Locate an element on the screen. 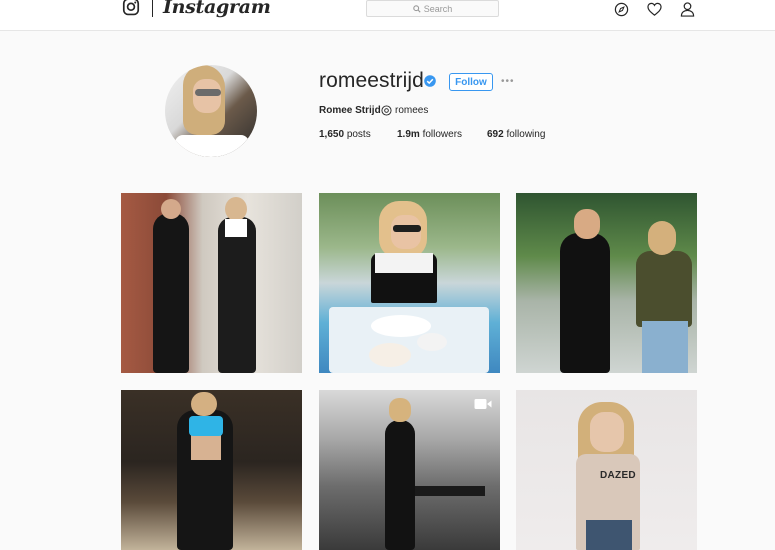  compass-icon is located at coordinates (621, 9).